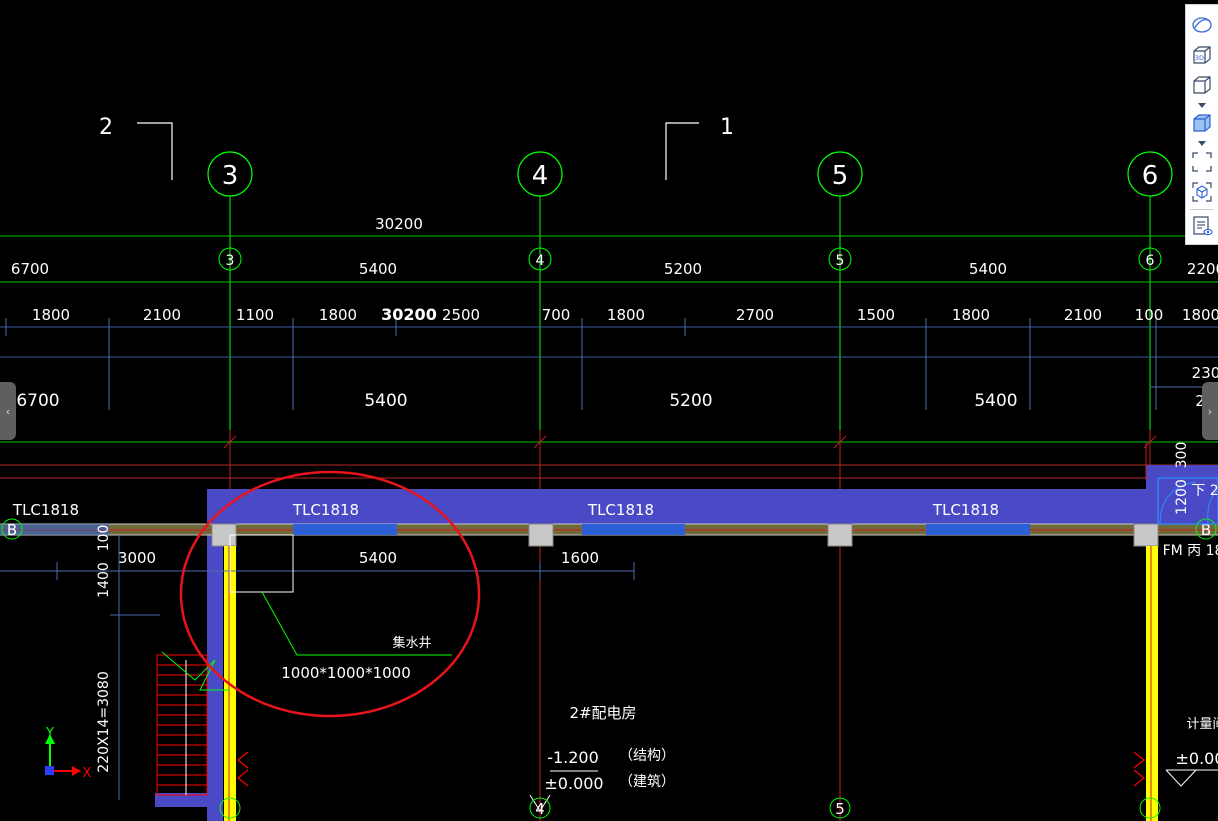 The height and width of the screenshot is (821, 1218). What do you see at coordinates (1199, 58) in the screenshot?
I see `svg-text: 3D` at bounding box center [1199, 58].